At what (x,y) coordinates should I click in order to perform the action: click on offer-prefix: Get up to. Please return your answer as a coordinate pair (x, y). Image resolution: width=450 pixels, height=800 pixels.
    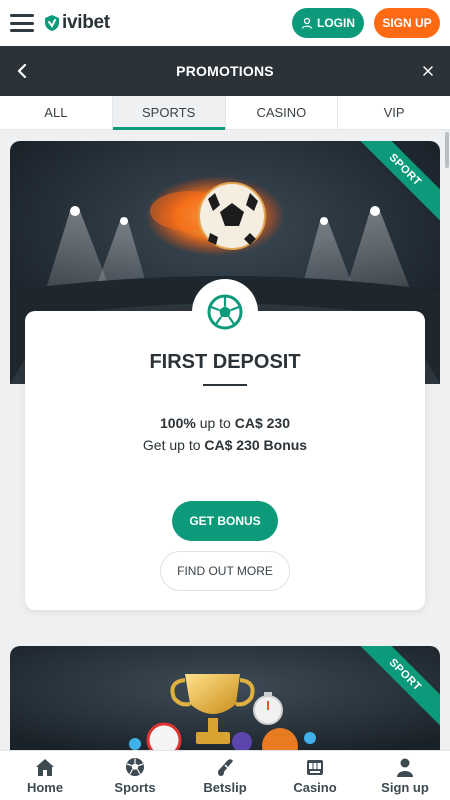
    Looking at the image, I should click on (173, 445).